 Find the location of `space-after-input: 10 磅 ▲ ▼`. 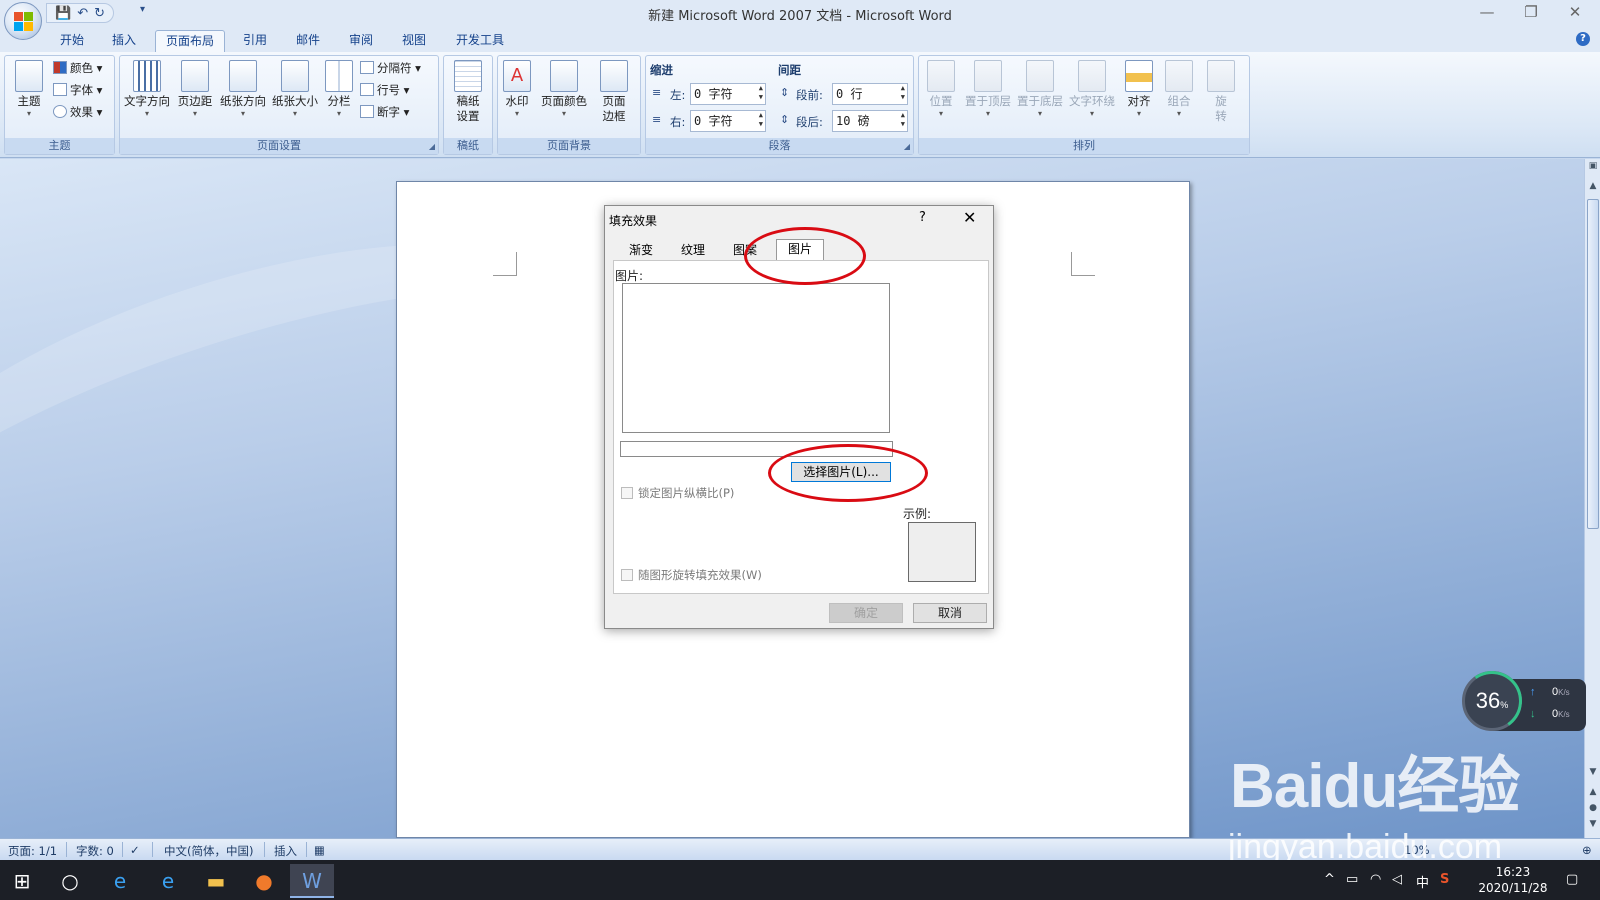

space-after-input: 10 磅 ▲ ▼ is located at coordinates (870, 121).